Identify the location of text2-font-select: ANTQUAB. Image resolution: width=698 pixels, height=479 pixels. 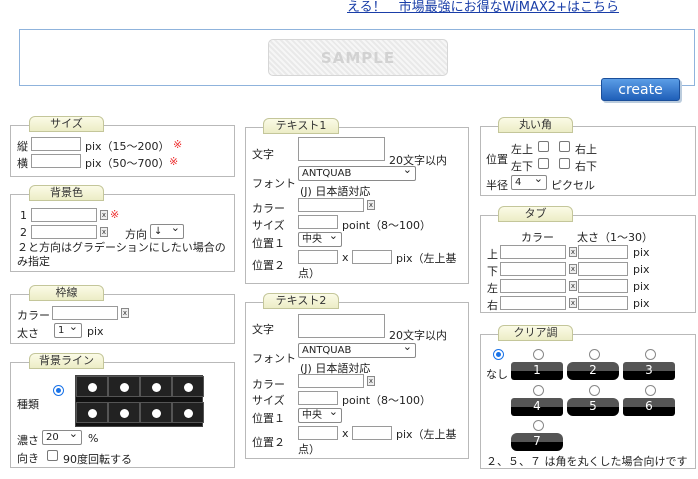
(357, 349).